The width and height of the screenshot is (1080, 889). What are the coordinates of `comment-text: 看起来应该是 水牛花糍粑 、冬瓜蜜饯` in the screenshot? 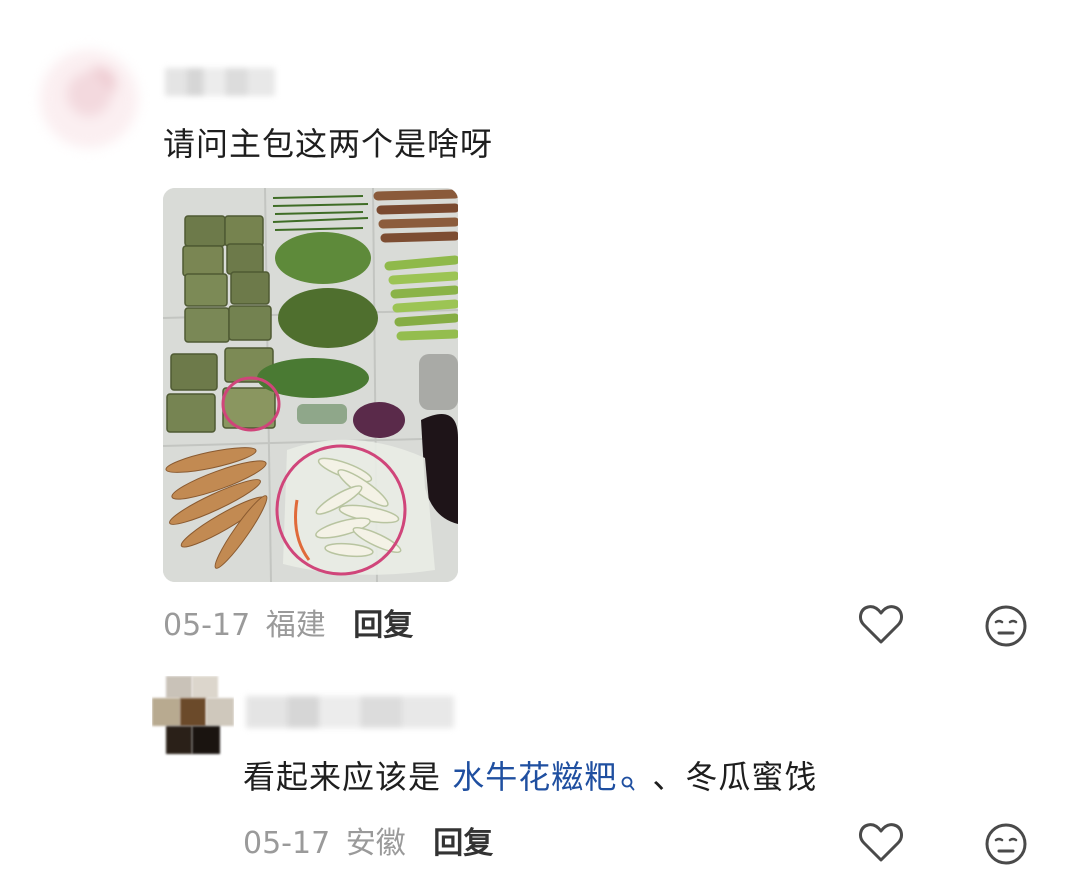 It's located at (530, 779).